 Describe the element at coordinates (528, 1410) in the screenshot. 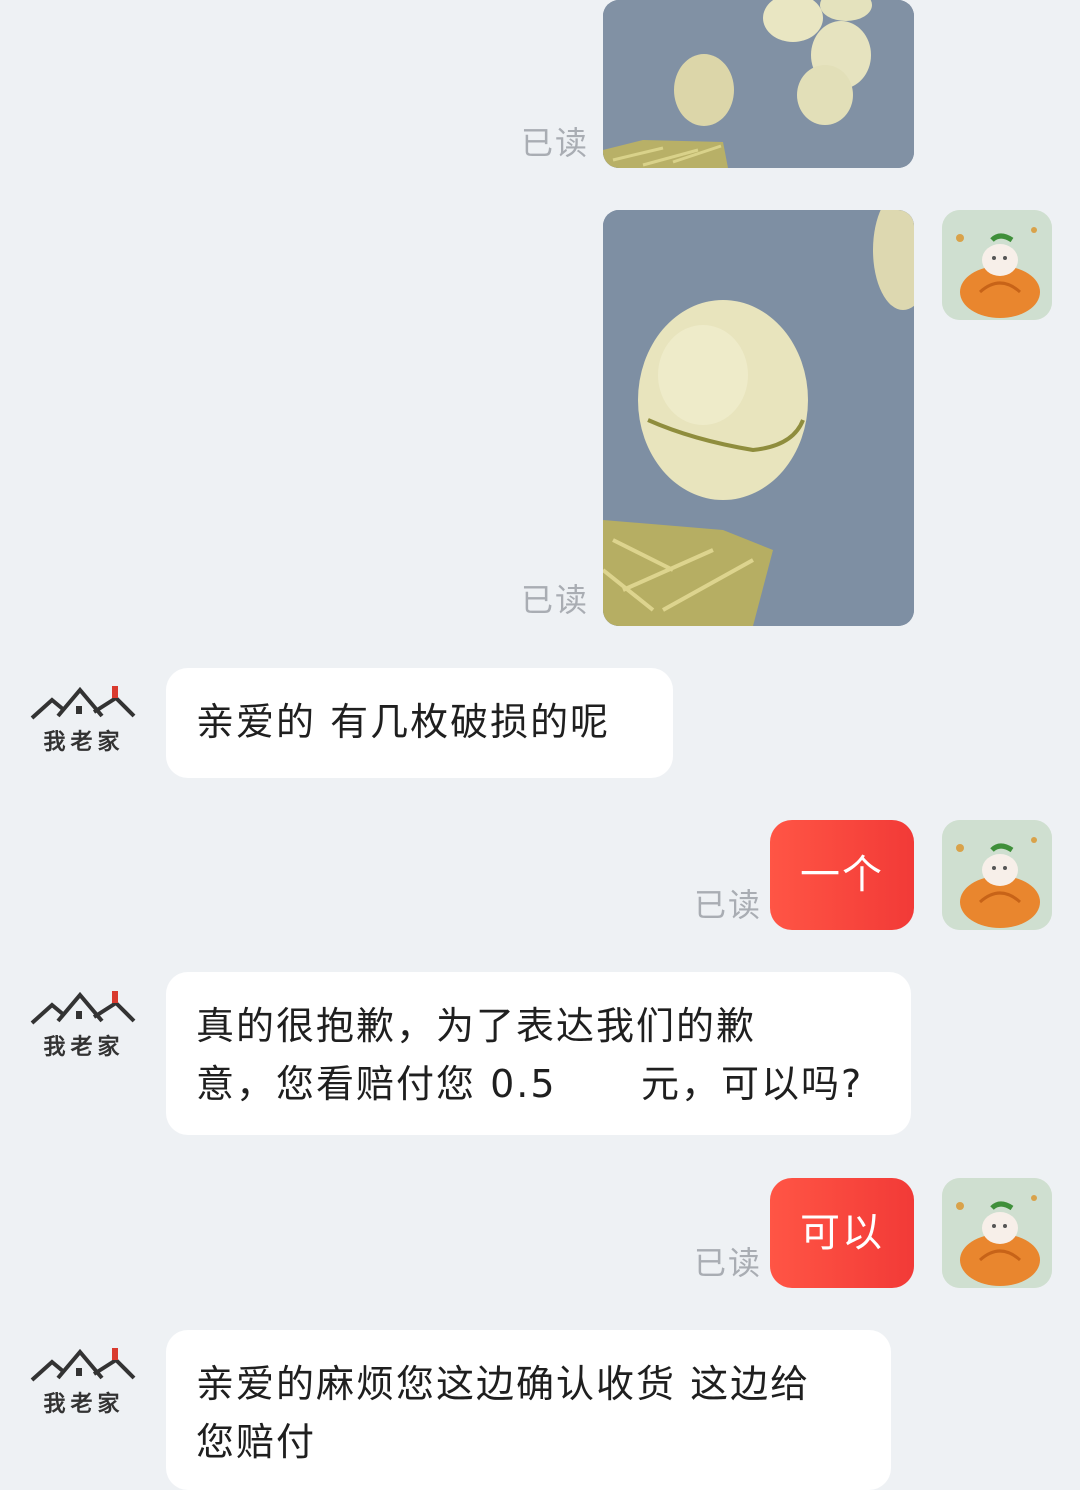

I see `message-bubble-shop: 亲爱的麻烦您这边确认收货 这边给 您赔付` at that location.